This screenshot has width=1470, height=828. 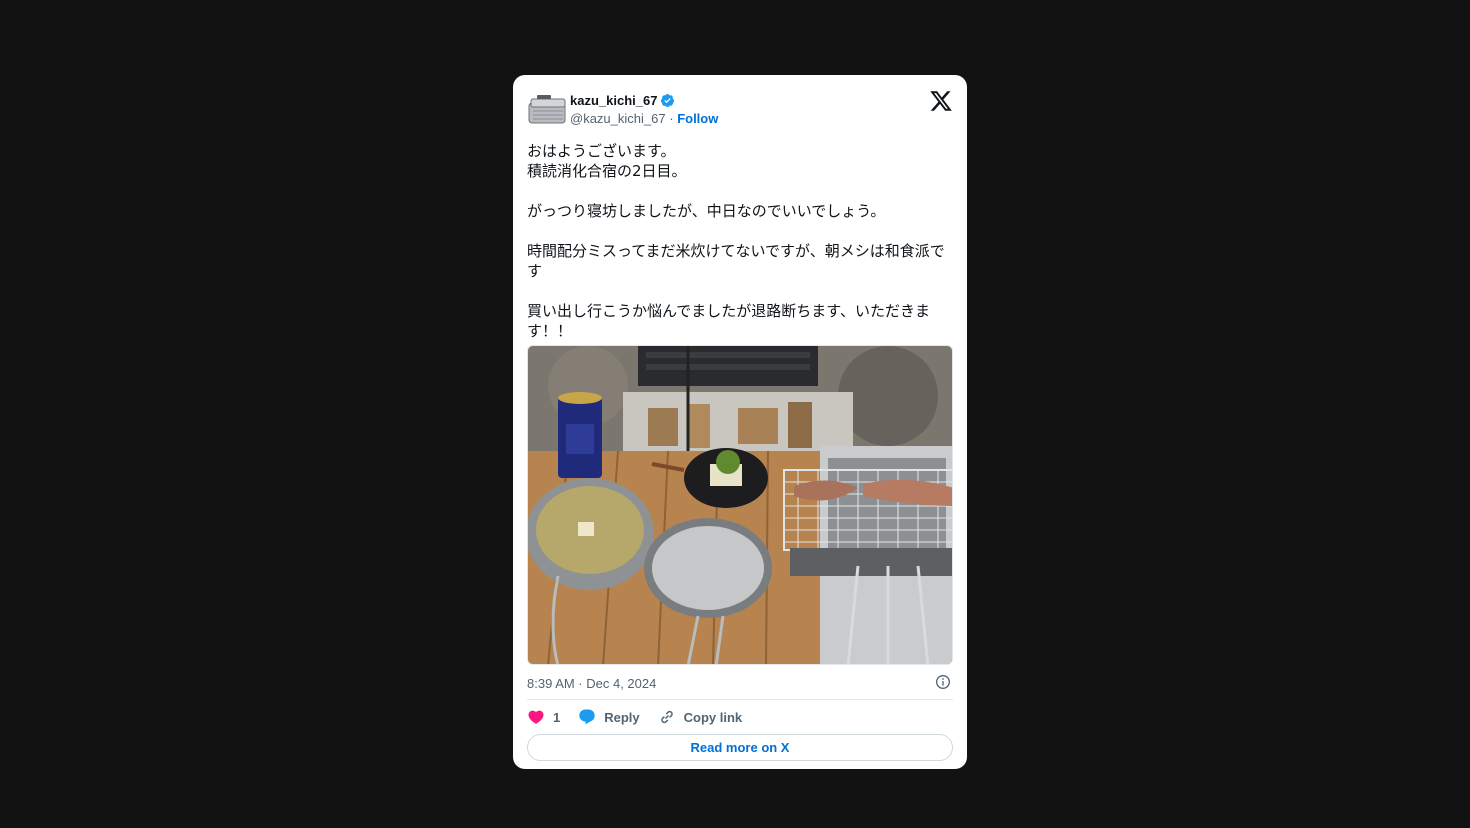 What do you see at coordinates (740, 747) in the screenshot?
I see `read-more-button: Read more on X` at bounding box center [740, 747].